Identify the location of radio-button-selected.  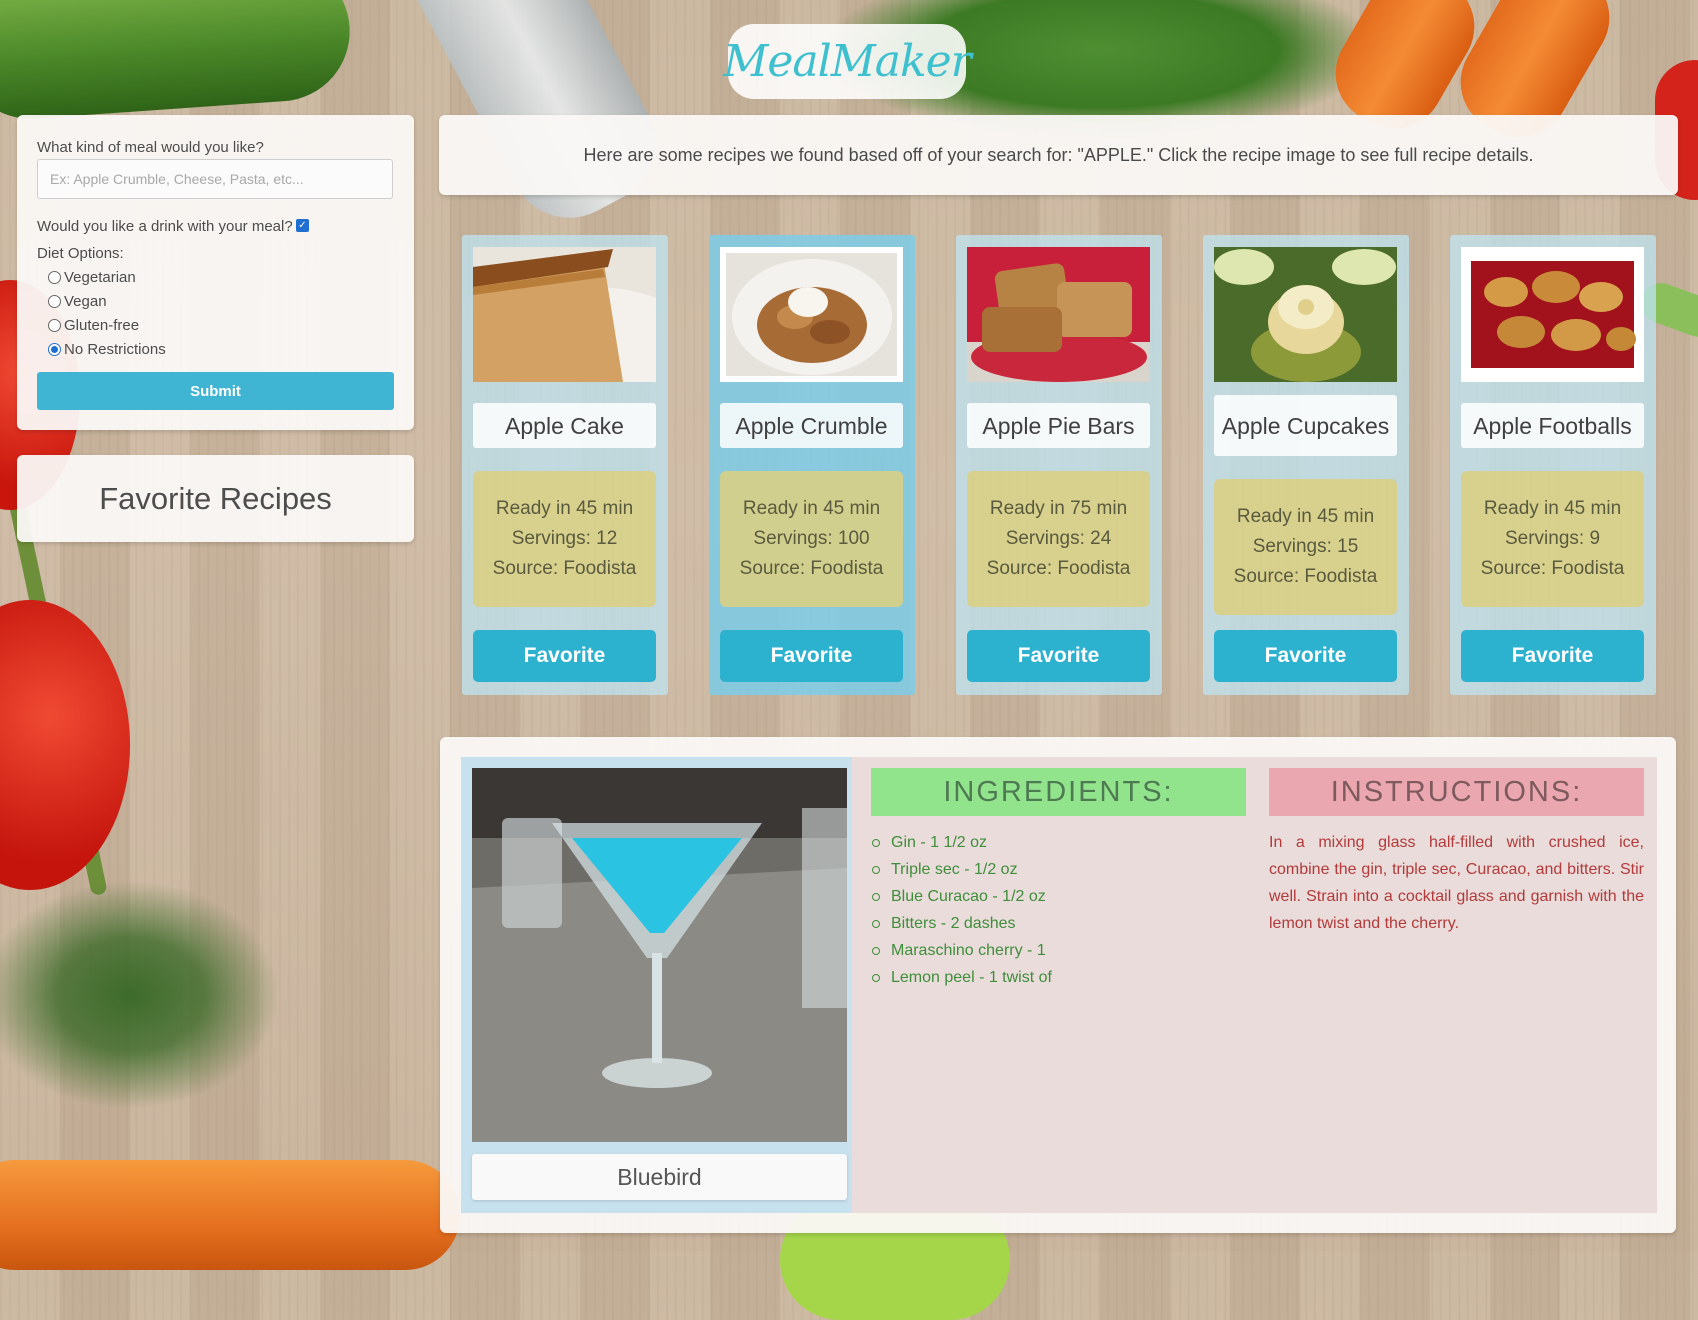
(54, 349).